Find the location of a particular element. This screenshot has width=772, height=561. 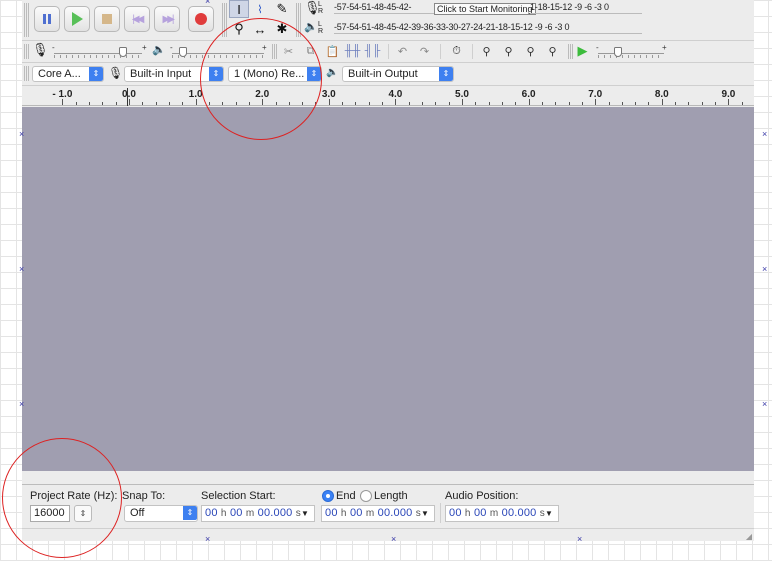

input-volume-slider is located at coordinates (98, 53).